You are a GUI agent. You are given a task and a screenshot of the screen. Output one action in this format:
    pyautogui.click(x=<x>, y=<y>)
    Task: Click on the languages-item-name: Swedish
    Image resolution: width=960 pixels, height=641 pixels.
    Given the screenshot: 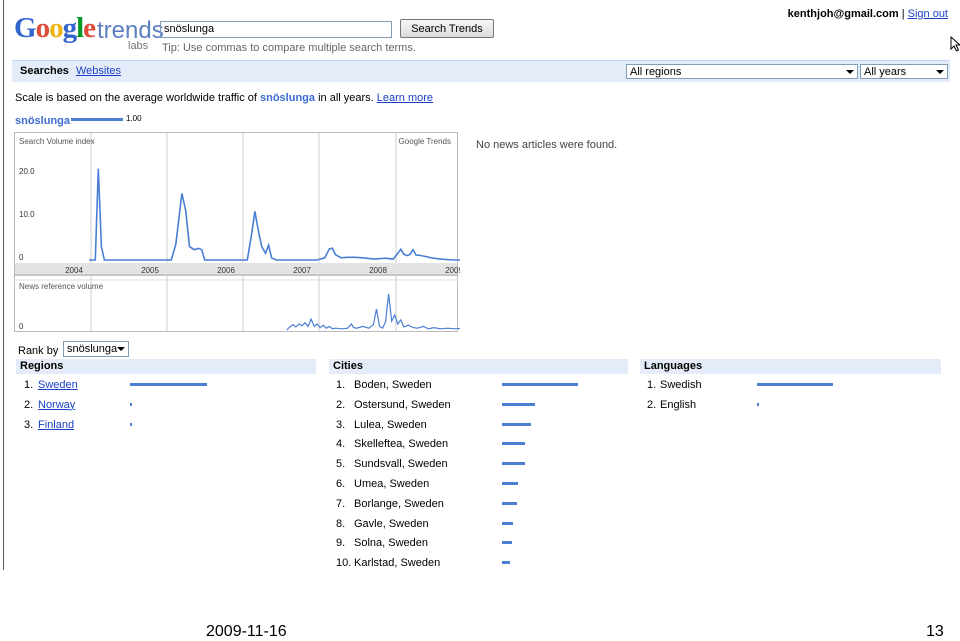 What is the action you would take?
    pyautogui.click(x=681, y=385)
    